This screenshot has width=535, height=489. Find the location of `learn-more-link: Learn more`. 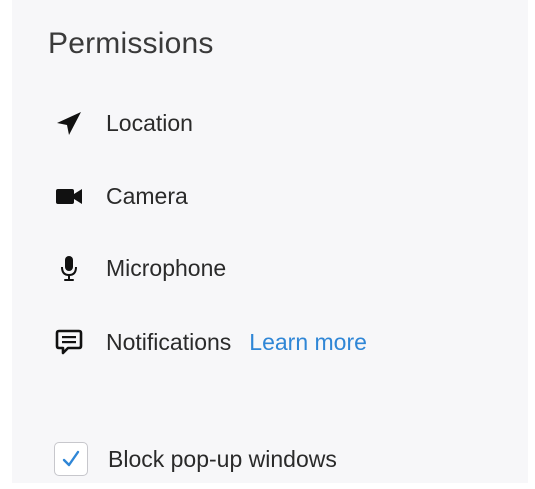

learn-more-link: Learn more is located at coordinates (308, 342).